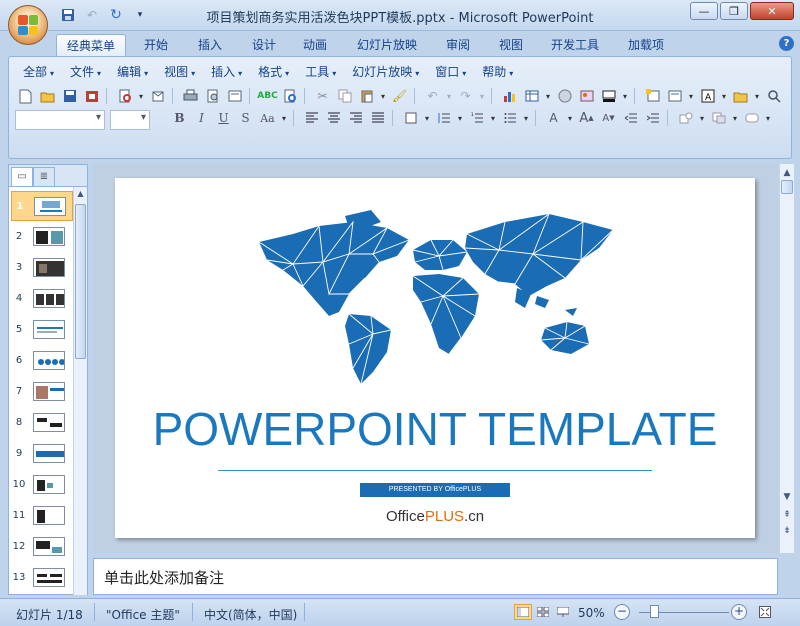 The image size is (800, 626). Describe the element at coordinates (264, 45) in the screenshot. I see `tab-design: 设计` at that location.